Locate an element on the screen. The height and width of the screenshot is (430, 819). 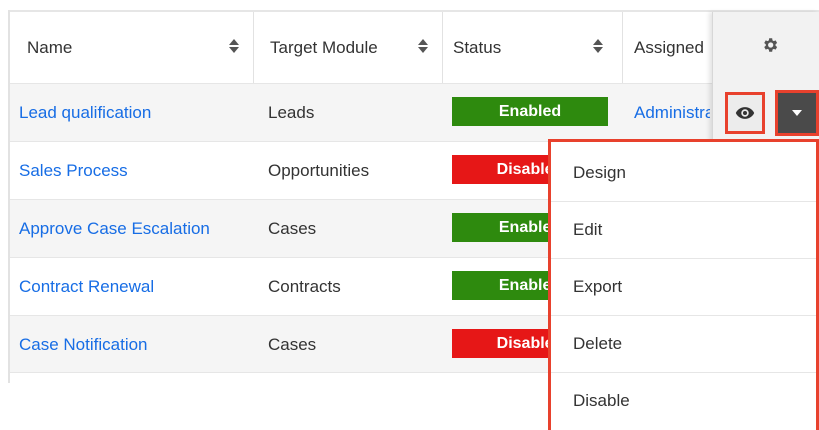
menu-item-disable: Disable is located at coordinates (683, 400).